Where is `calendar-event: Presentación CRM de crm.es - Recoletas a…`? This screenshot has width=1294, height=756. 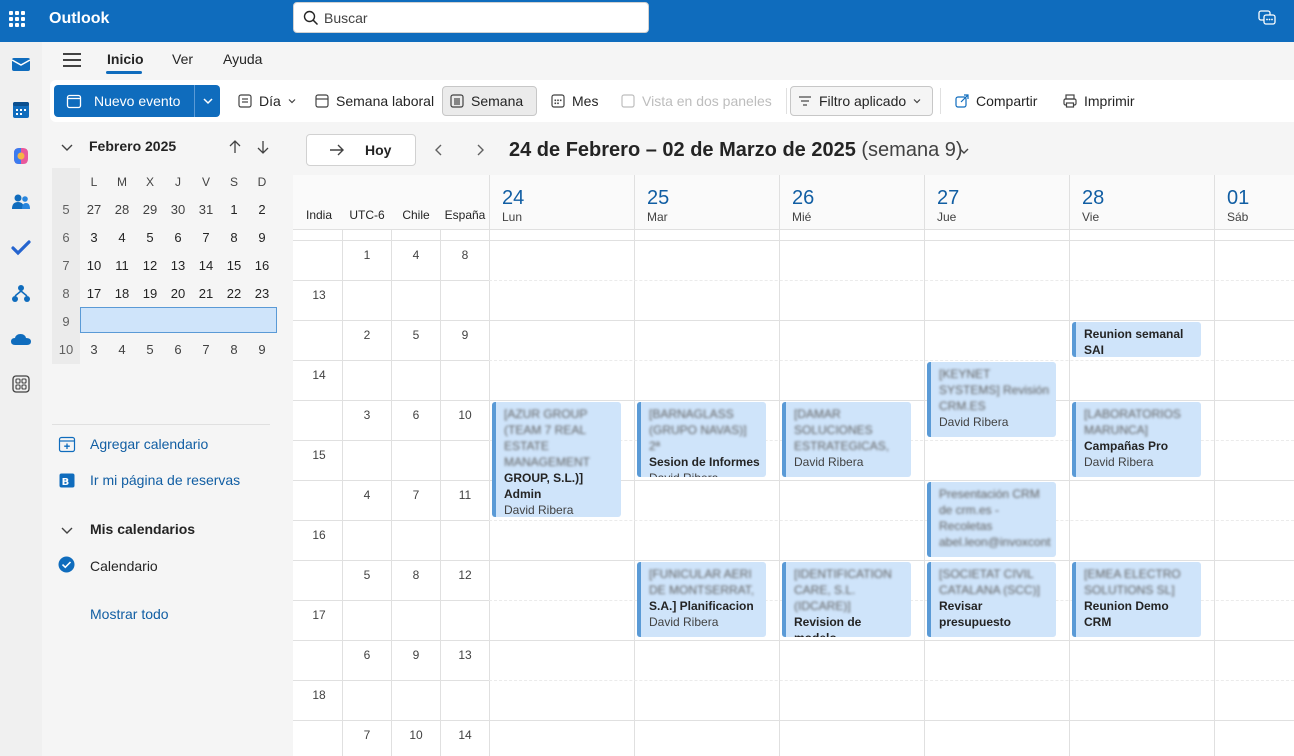 calendar-event: Presentación CRM de crm.es - Recoletas a… is located at coordinates (991, 519).